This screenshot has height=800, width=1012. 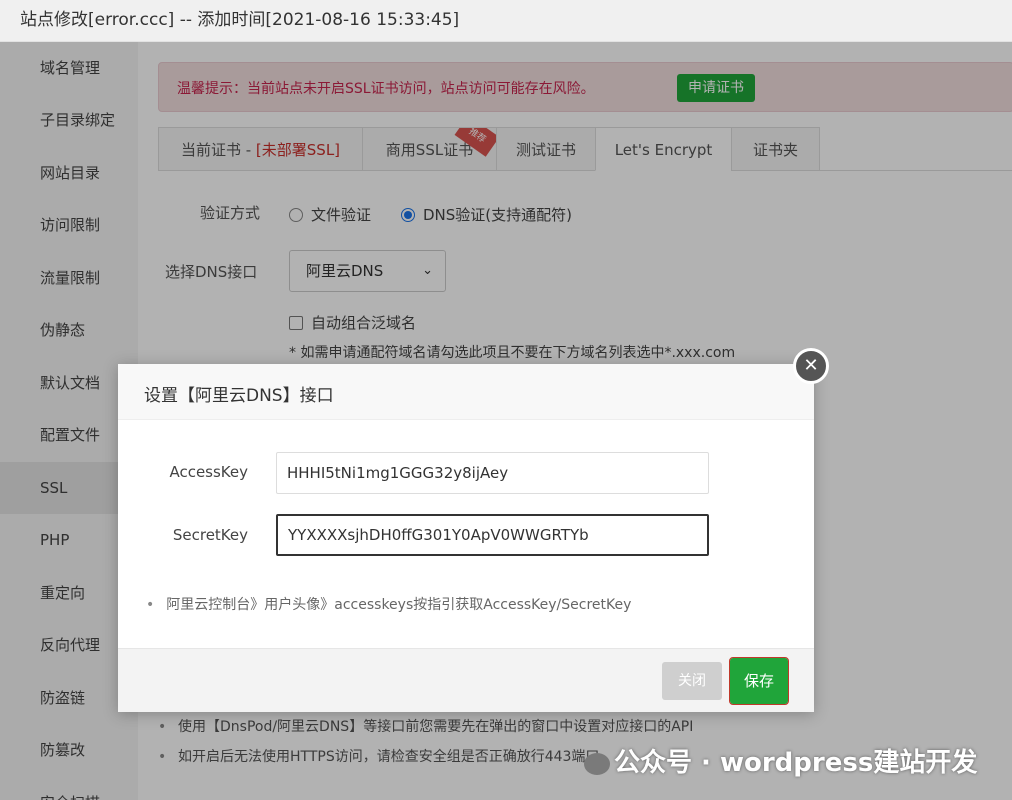 I want to click on dialog-header: 设置【阿里云DNS】接口, so click(x=466, y=392).